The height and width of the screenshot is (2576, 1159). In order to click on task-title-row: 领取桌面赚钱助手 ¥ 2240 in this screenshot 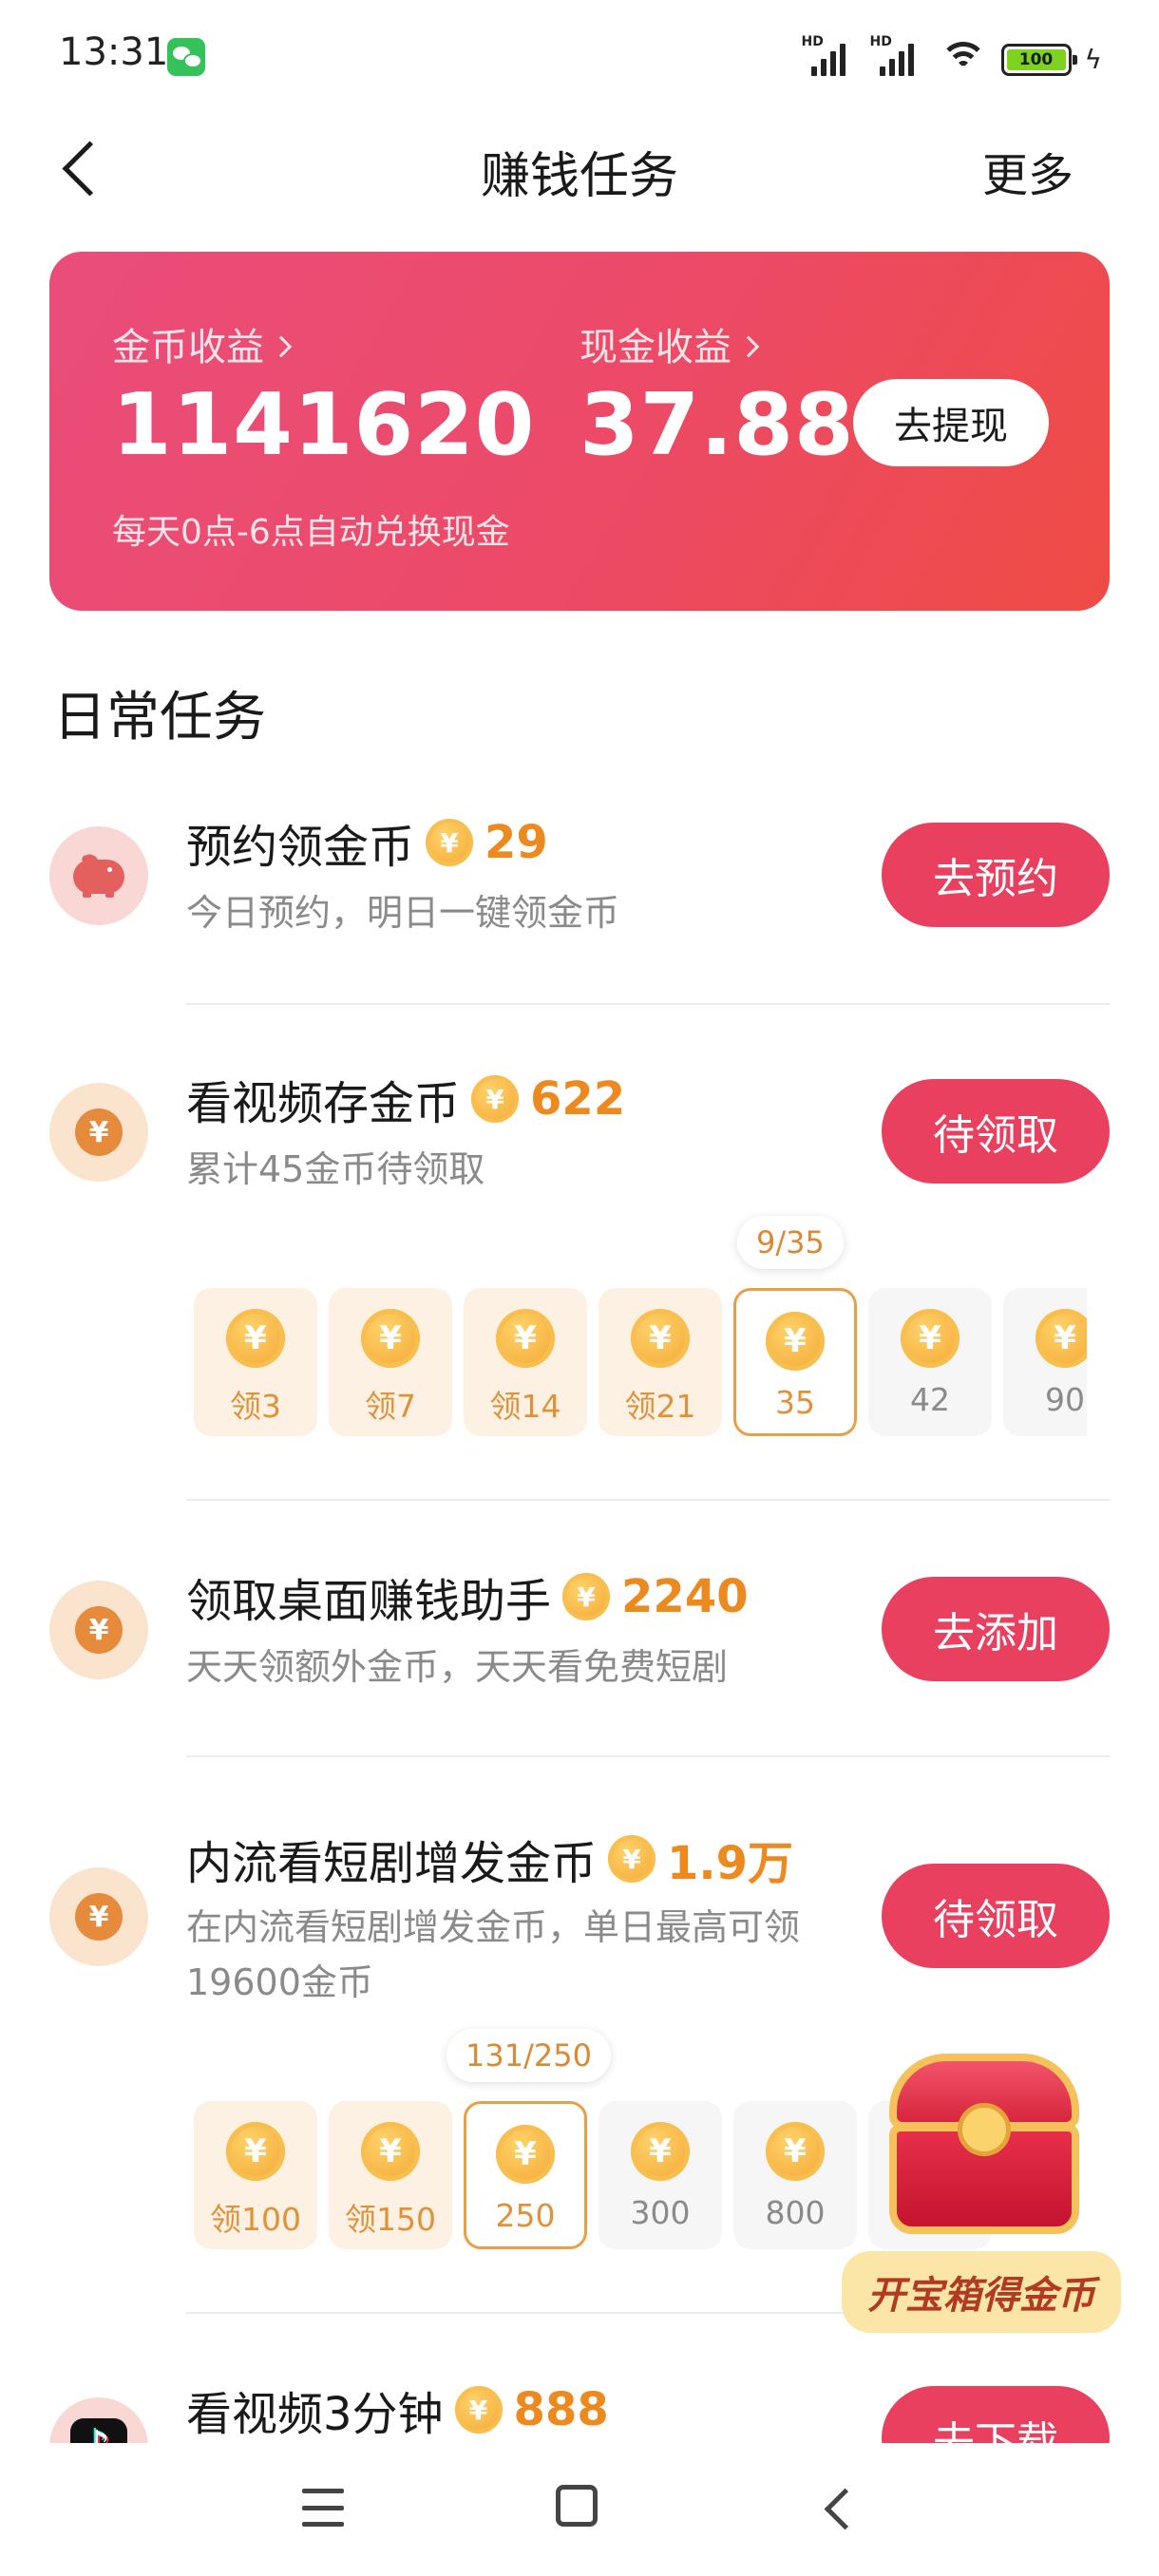, I will do `click(467, 1596)`.